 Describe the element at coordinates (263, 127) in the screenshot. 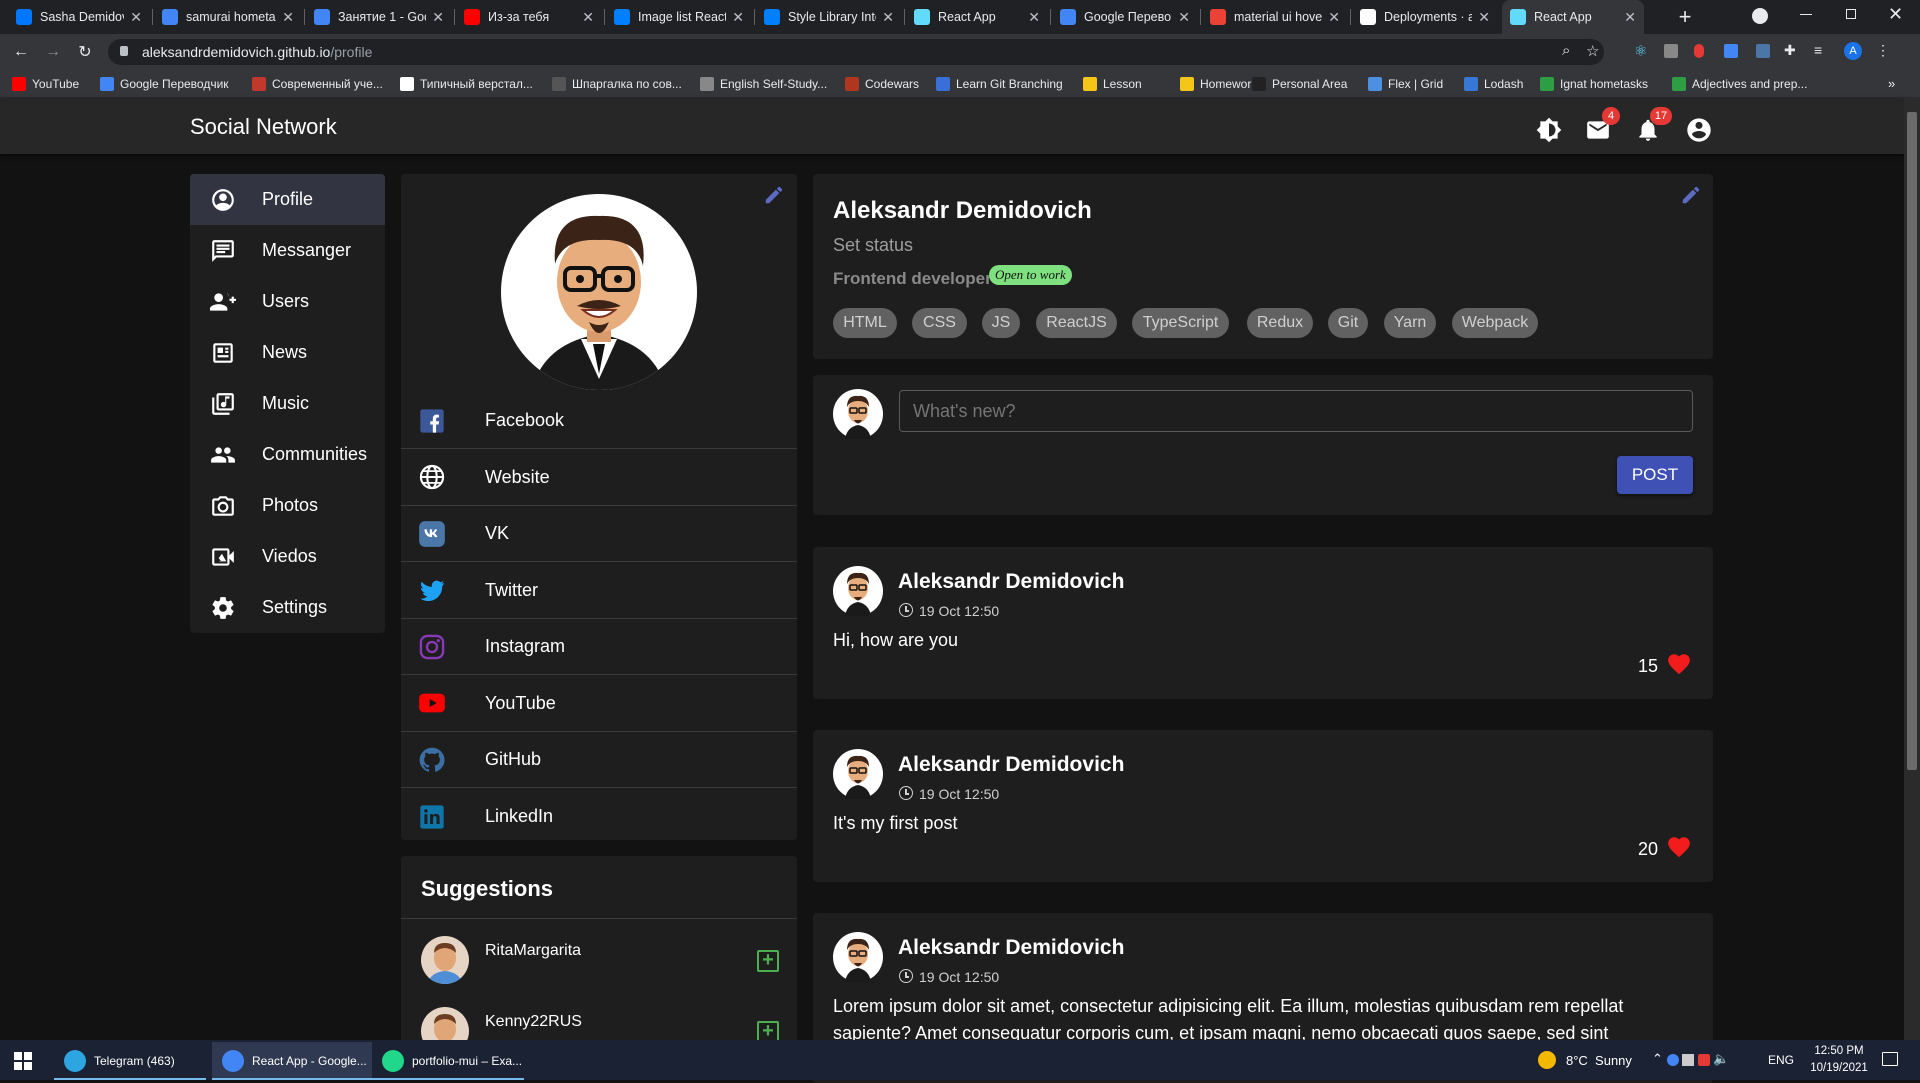

I see `app-title: Social Network` at that location.